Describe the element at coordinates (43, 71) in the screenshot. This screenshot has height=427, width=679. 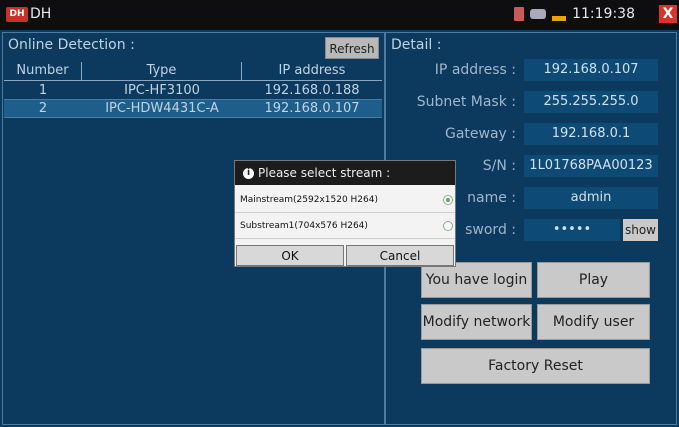
I see `column-header-number: Number` at that location.